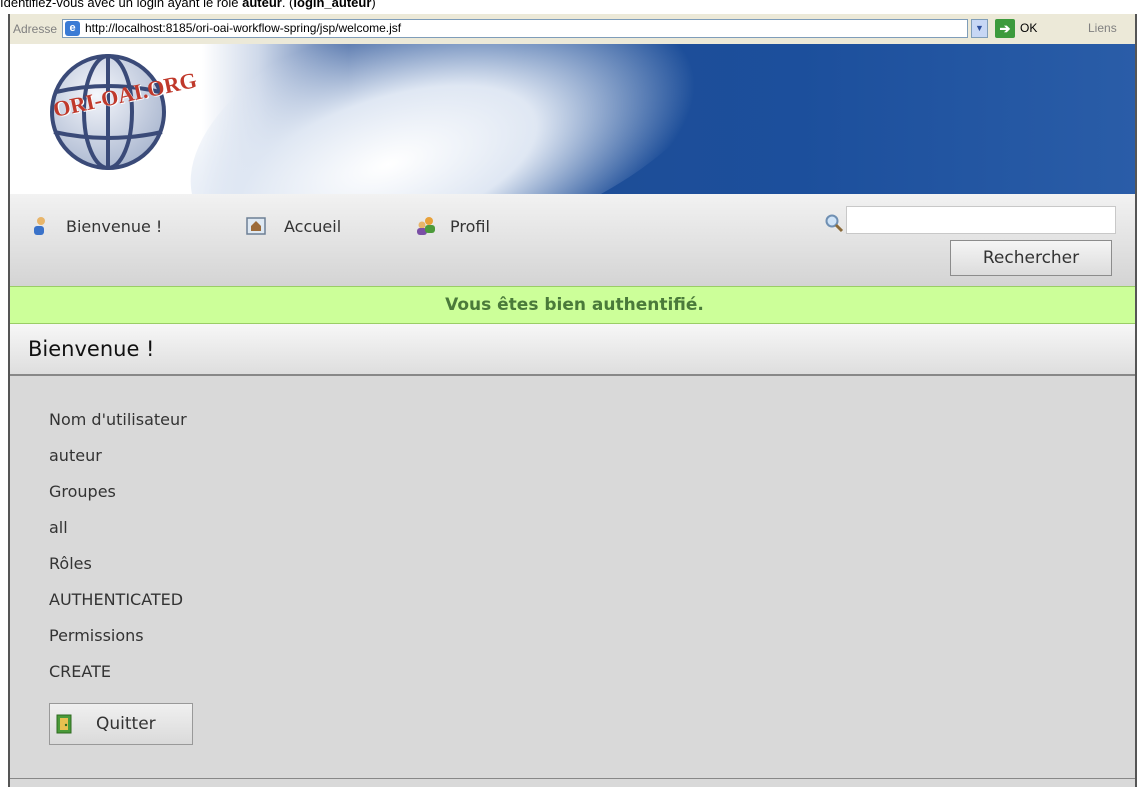 Image resolution: width=1140 pixels, height=787 pixels. Describe the element at coordinates (75, 455) in the screenshot. I see `value-username: auteur` at that location.